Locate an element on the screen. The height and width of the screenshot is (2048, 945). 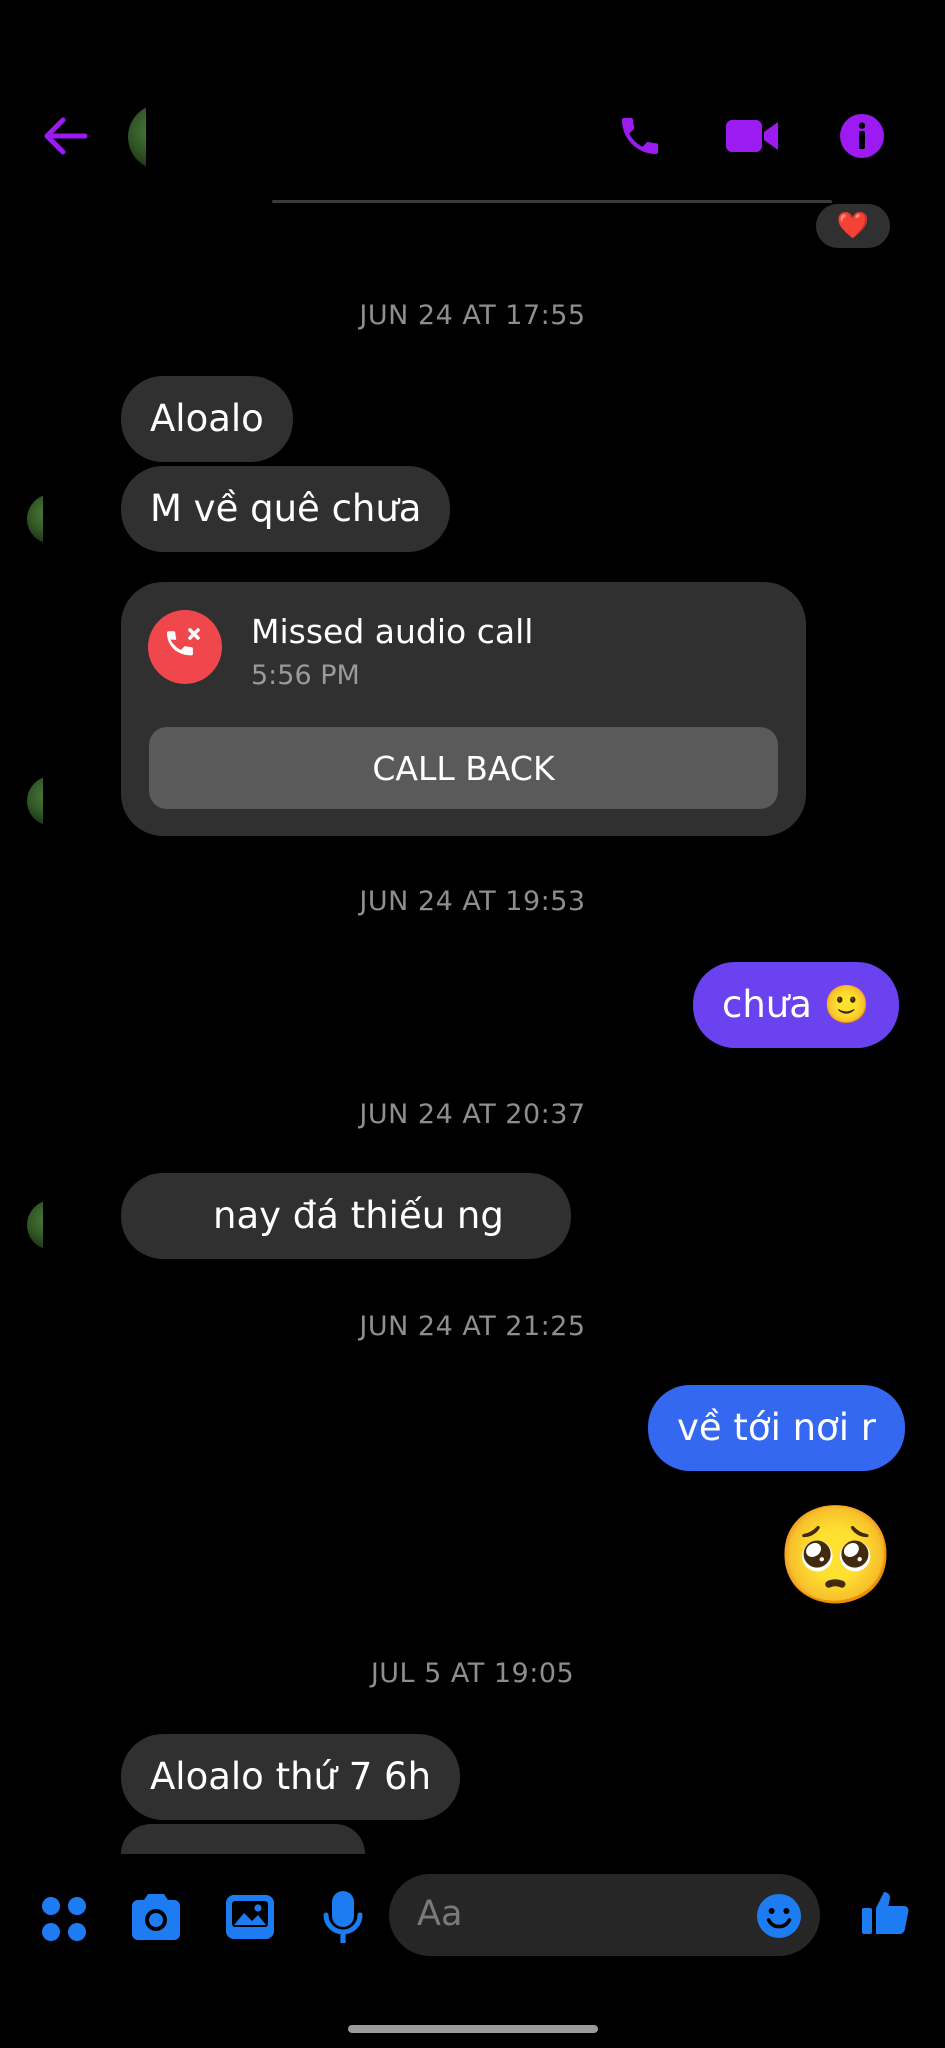
reaction-badge: ❤️ is located at coordinates (853, 226).